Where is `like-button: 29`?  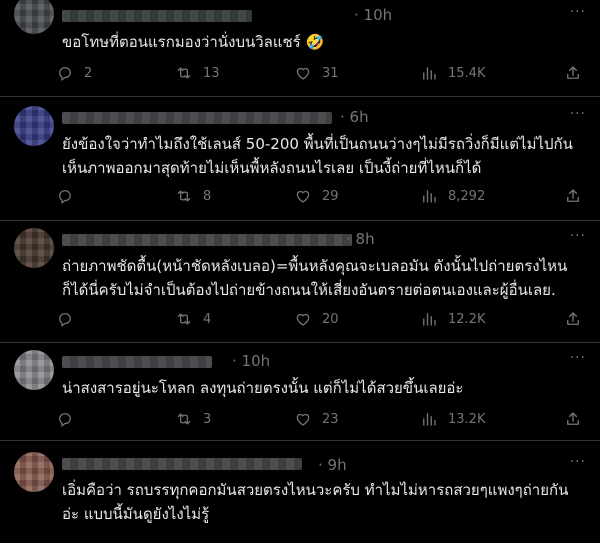
like-button: 29 is located at coordinates (316, 196).